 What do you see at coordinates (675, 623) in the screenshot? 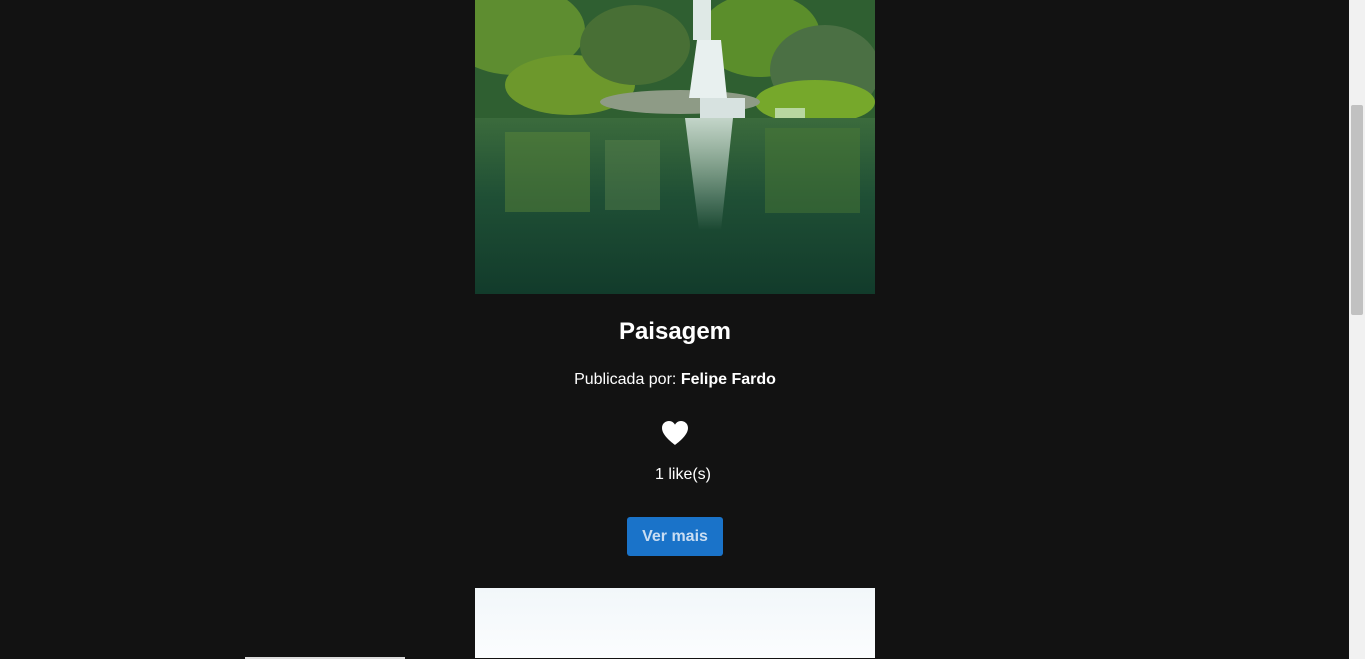
I see `next-post-image` at bounding box center [675, 623].